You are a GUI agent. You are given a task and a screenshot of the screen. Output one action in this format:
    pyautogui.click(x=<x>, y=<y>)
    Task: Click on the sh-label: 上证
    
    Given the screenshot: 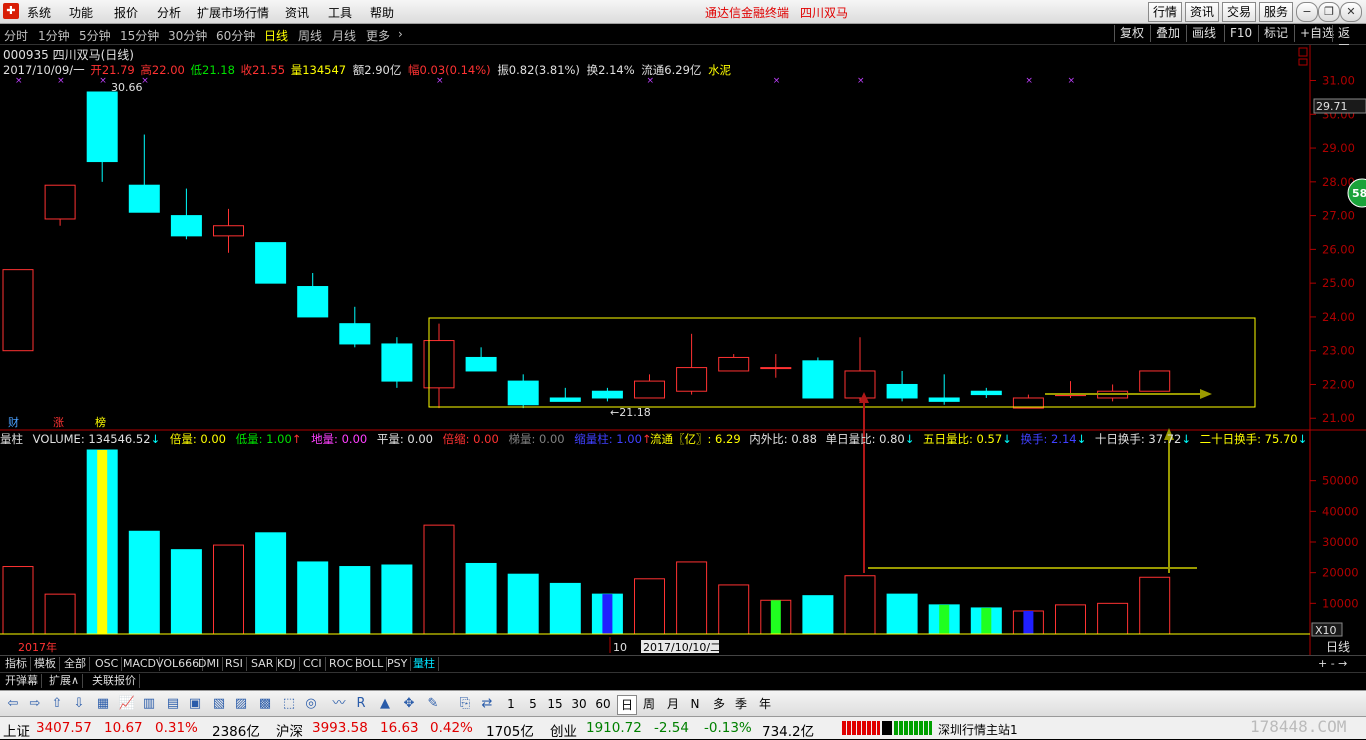 What is the action you would take?
    pyautogui.click(x=16, y=730)
    